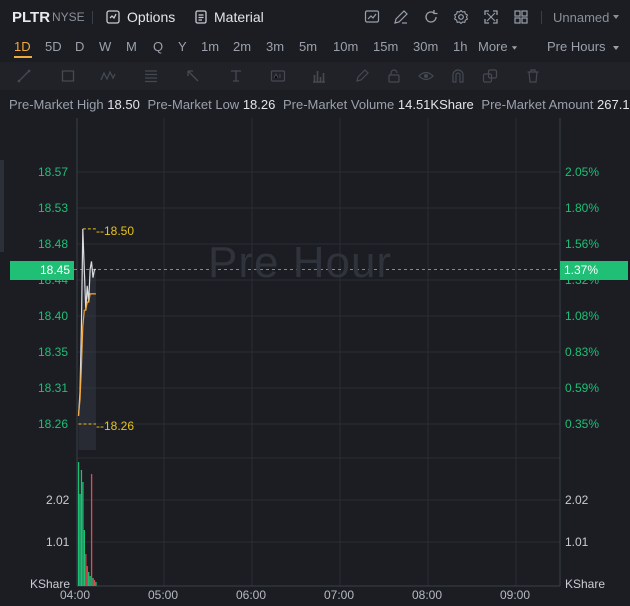 This screenshot has width=630, height=606. Describe the element at coordinates (339, 595) in the screenshot. I see `time-tick: 07:00` at that location.